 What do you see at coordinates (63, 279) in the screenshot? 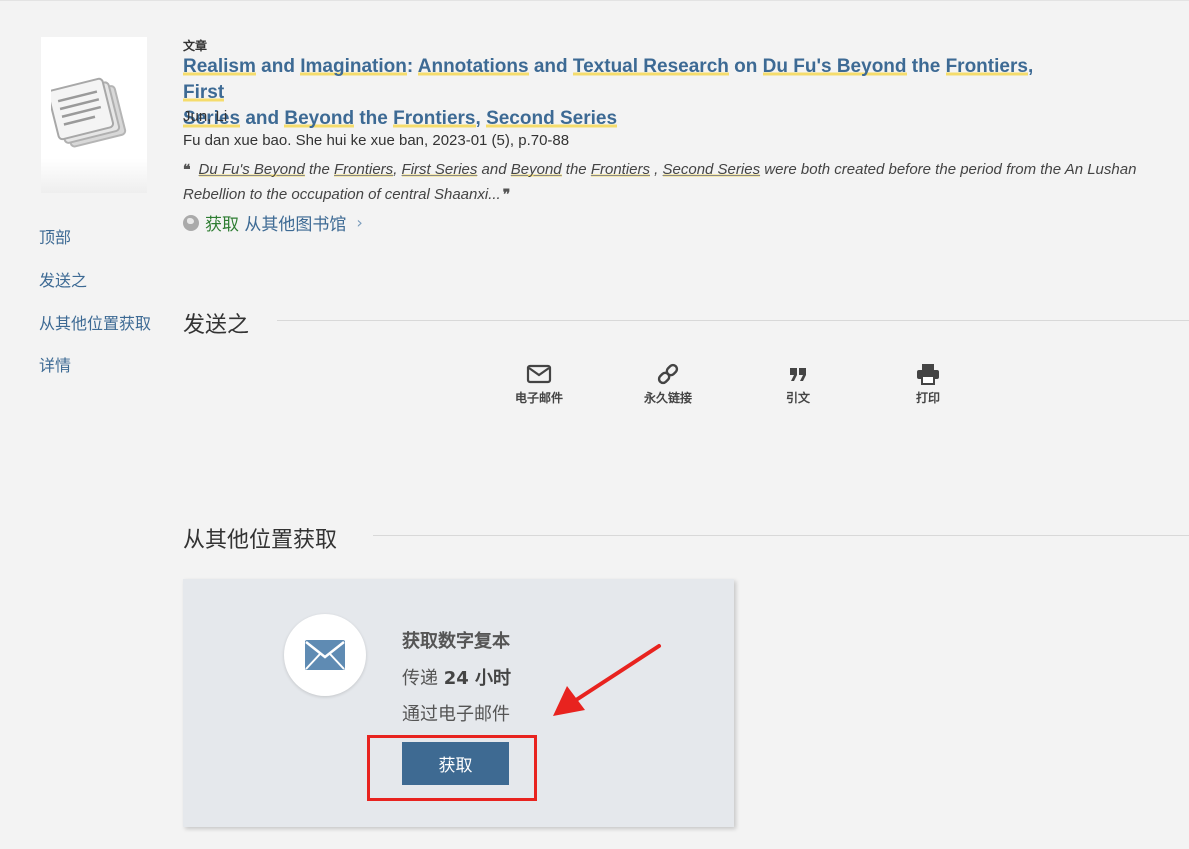
I see `nav-send-to: 发送之` at bounding box center [63, 279].